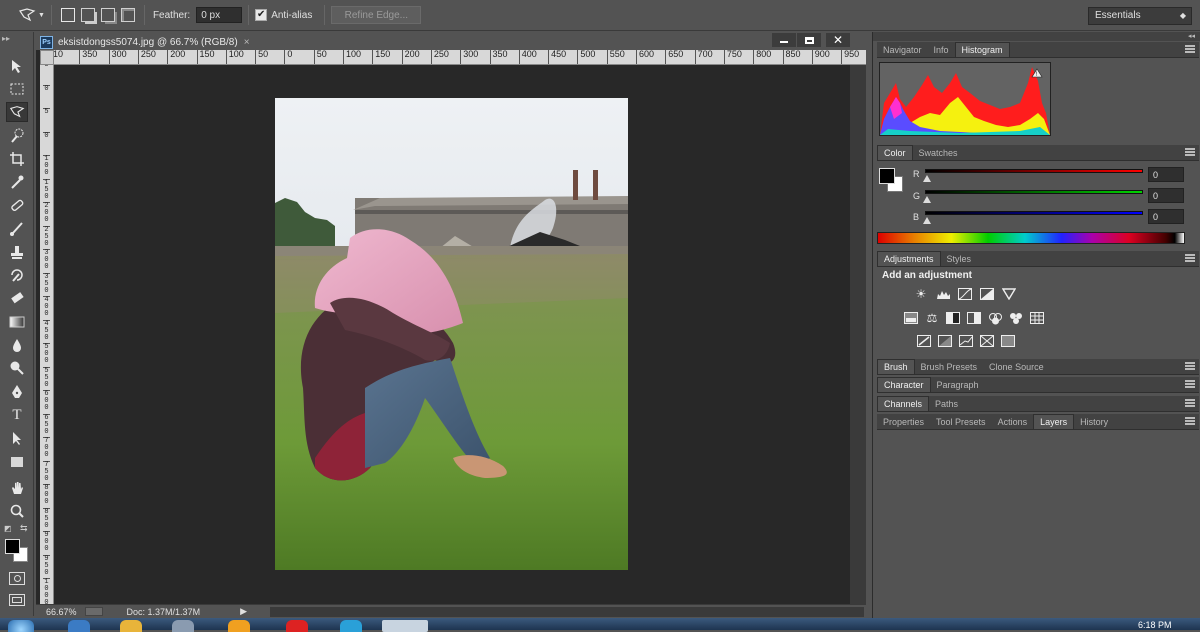 The width and height of the screenshot is (1200, 632). Describe the element at coordinates (567, 611) in the screenshot. I see `horizontal-scrollbar` at that location.